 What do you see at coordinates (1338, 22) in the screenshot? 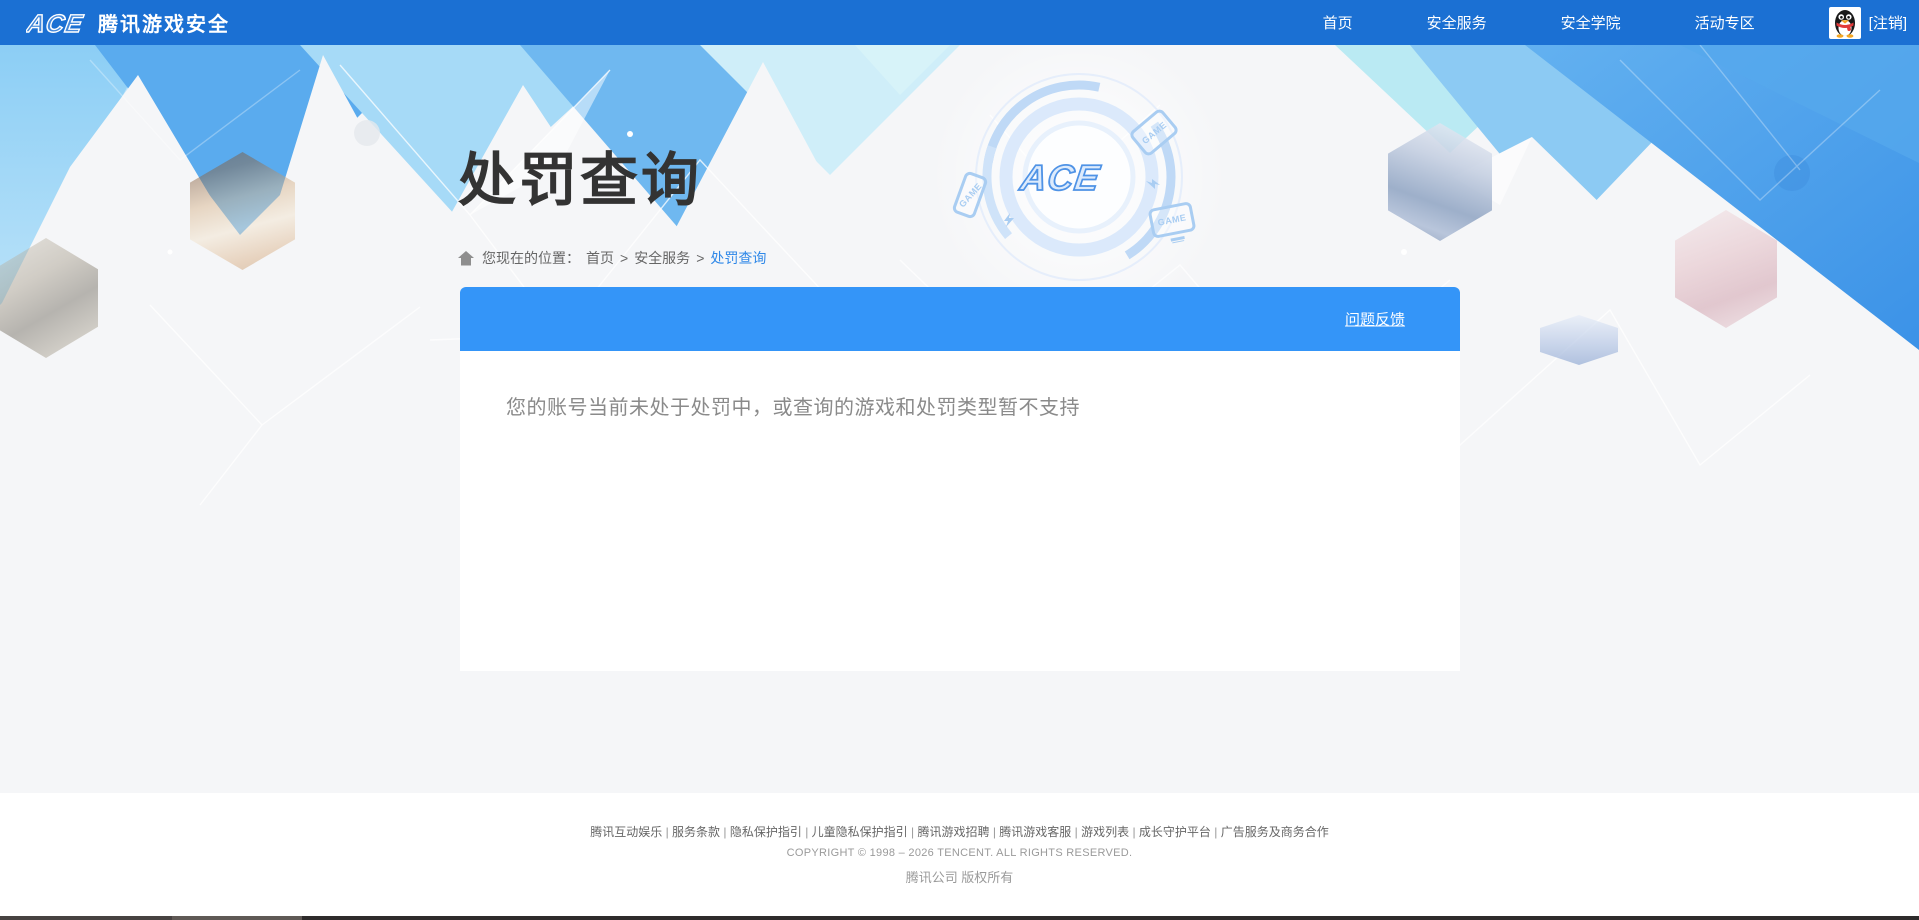
I see `nav-item-0: 首页` at bounding box center [1338, 22].